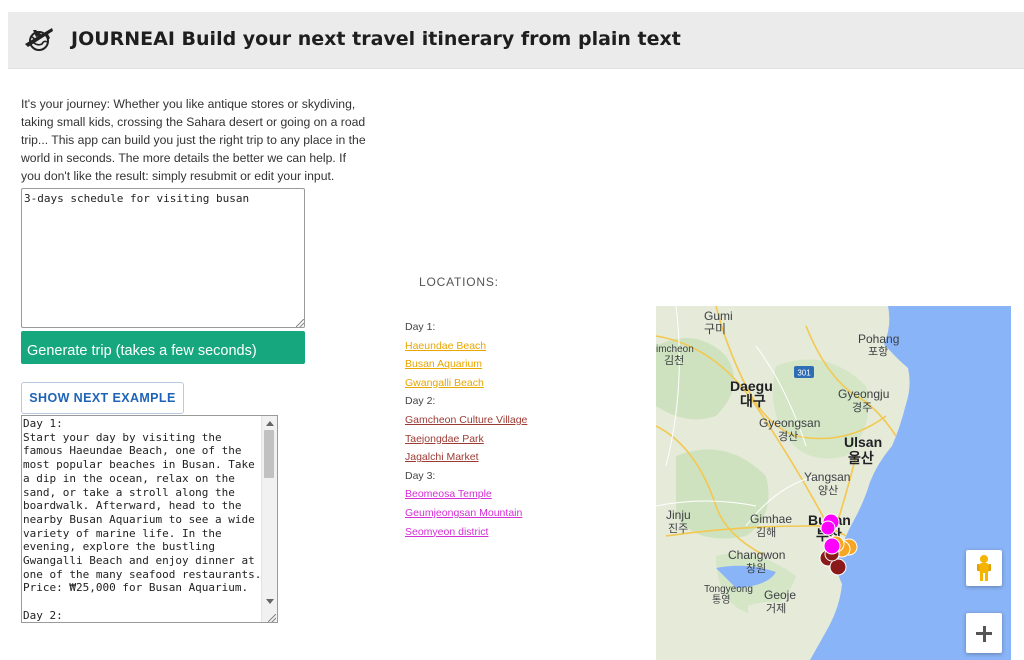  Describe the element at coordinates (863, 442) in the screenshot. I see `map-label-ulsan: Ulsan` at that location.